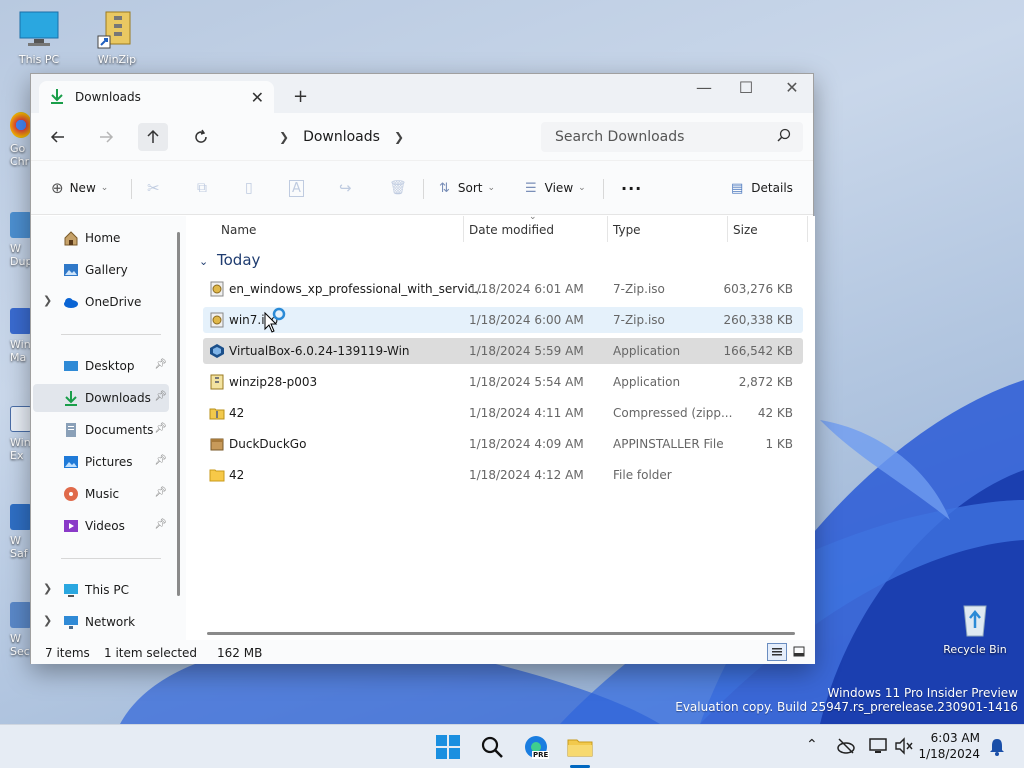 The width and height of the screenshot is (1024, 768). I want to click on file-size: 1 KB, so click(779, 444).